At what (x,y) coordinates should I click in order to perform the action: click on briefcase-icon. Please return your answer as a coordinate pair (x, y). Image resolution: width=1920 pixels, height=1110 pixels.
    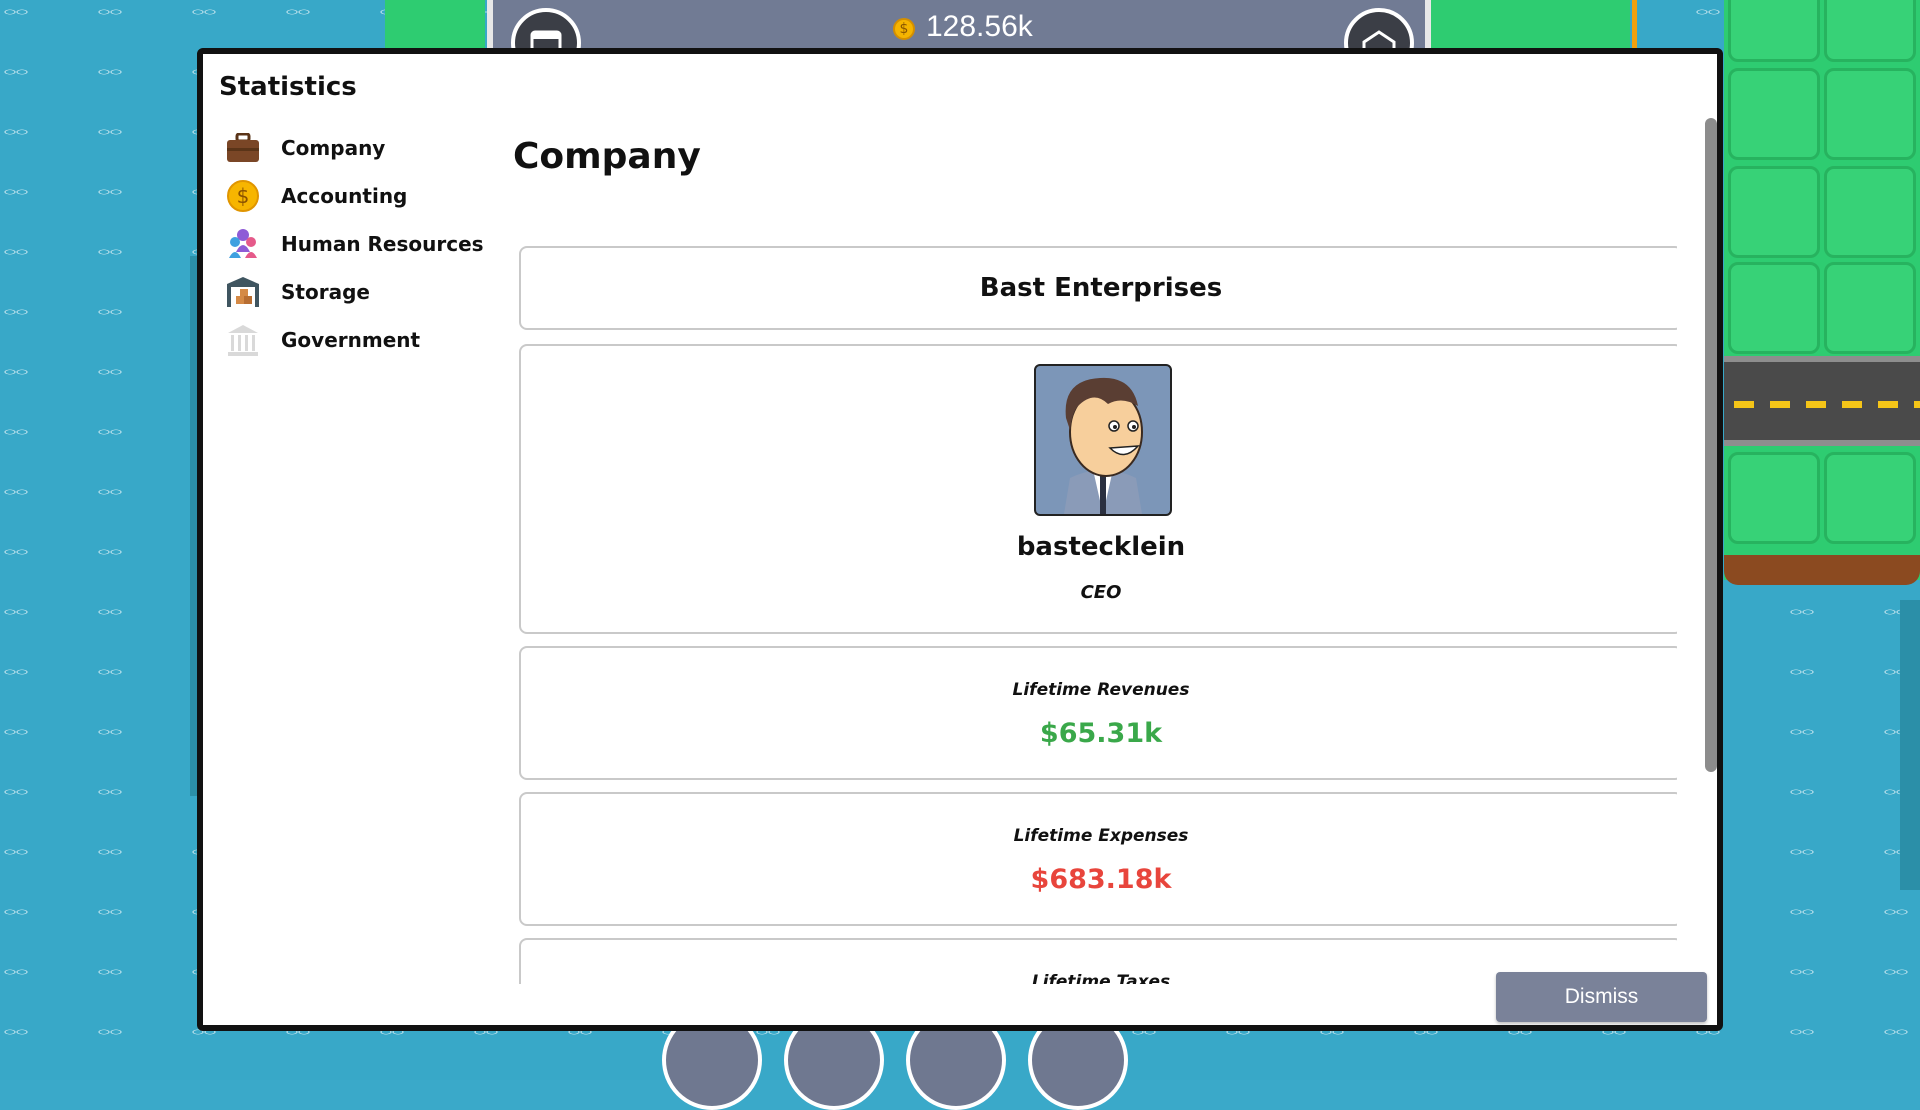
    Looking at the image, I should click on (243, 148).